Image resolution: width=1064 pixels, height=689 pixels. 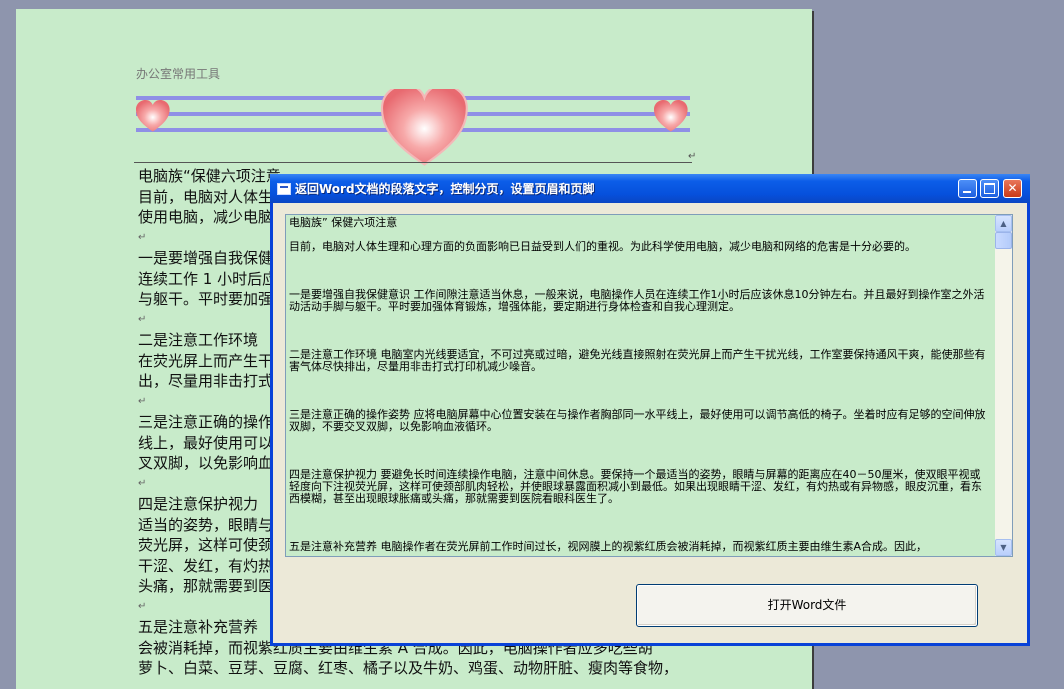 I want to click on scroll-up-button: ▲, so click(x=1003, y=223).